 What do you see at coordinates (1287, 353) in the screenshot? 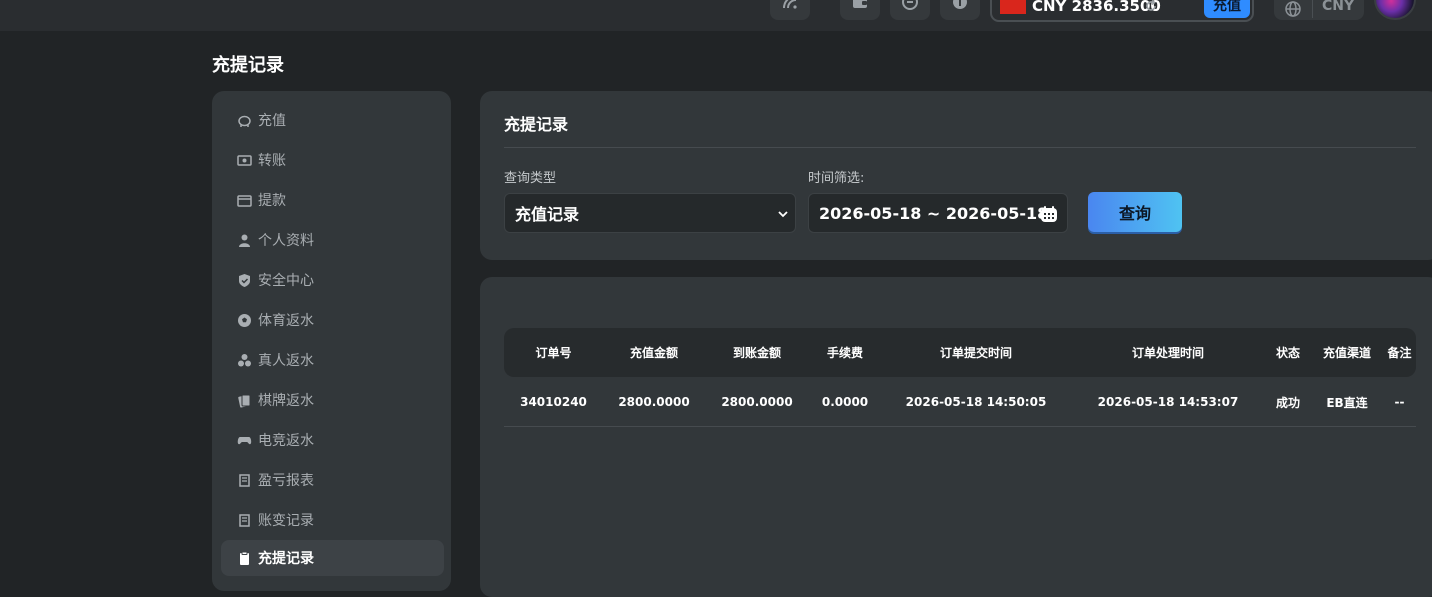
I see `column-header-status: 状态` at bounding box center [1287, 353].